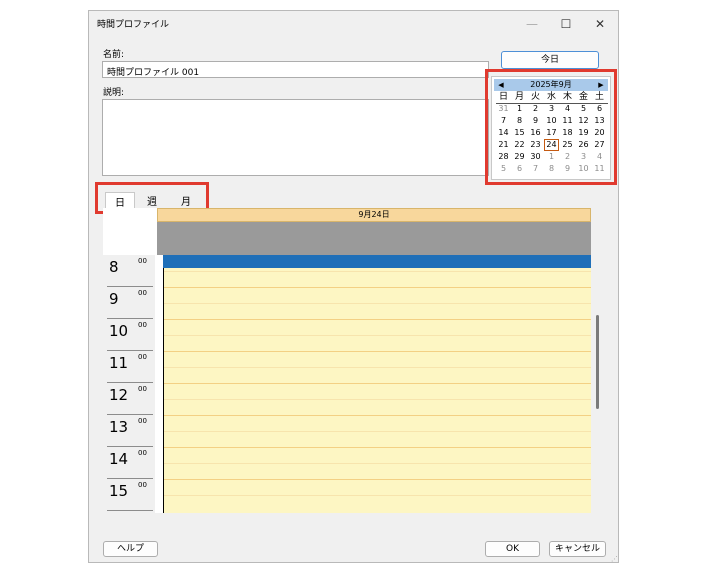 The image size is (708, 575). Describe the element at coordinates (503, 133) in the screenshot. I see `calendar-day: 14` at that location.